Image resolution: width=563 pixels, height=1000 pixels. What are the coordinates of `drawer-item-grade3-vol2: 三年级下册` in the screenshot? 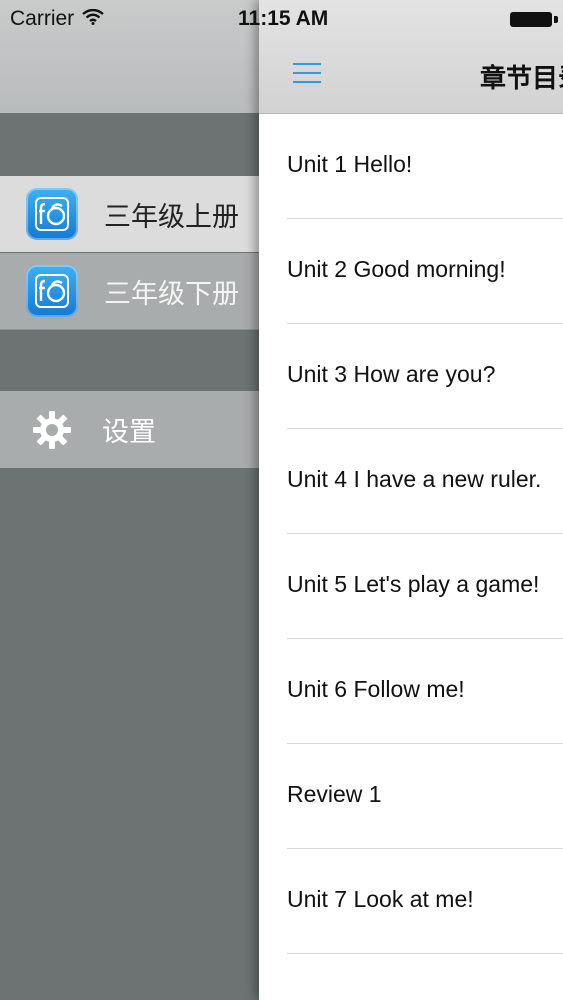 It's located at (130, 291).